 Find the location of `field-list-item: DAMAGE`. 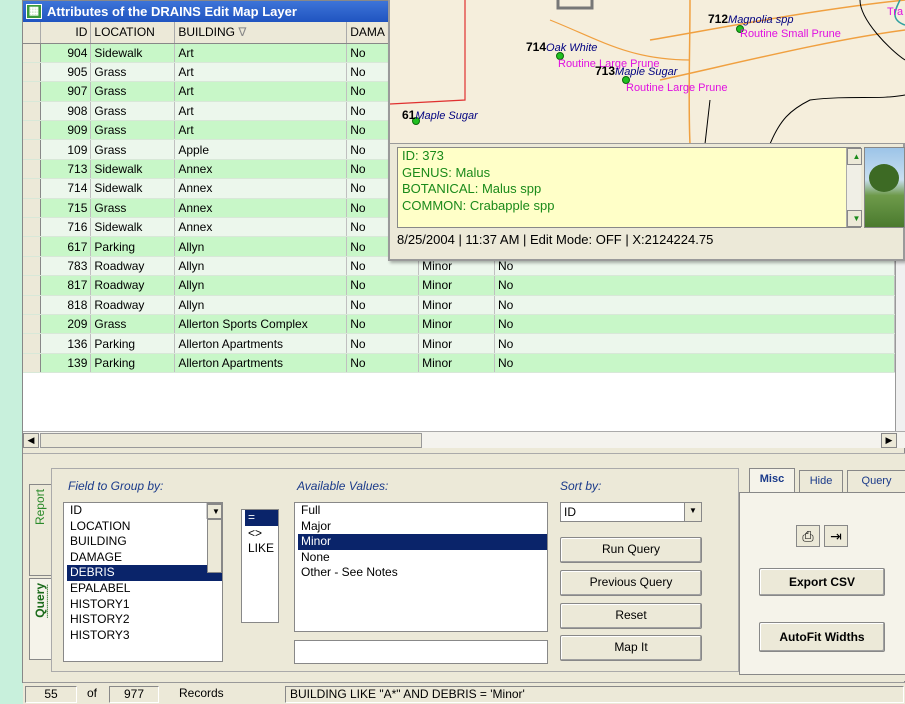

field-list-item: DAMAGE is located at coordinates (144, 558).